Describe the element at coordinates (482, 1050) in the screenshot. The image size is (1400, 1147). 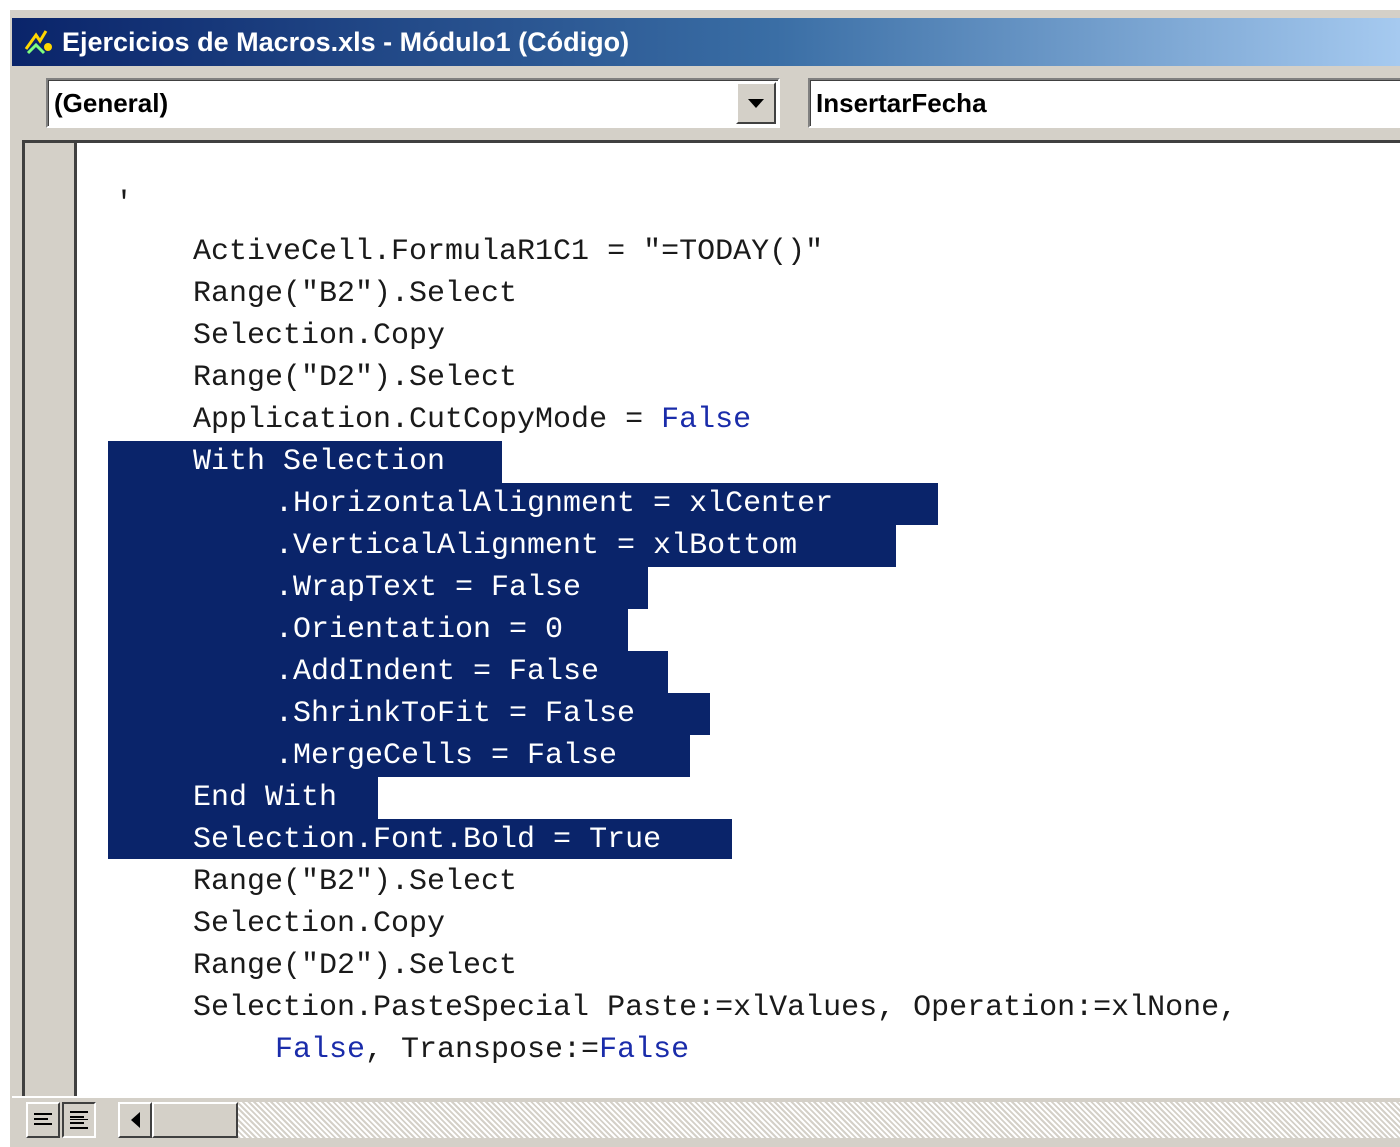
I see `code-line: False, Transpose:=False` at that location.